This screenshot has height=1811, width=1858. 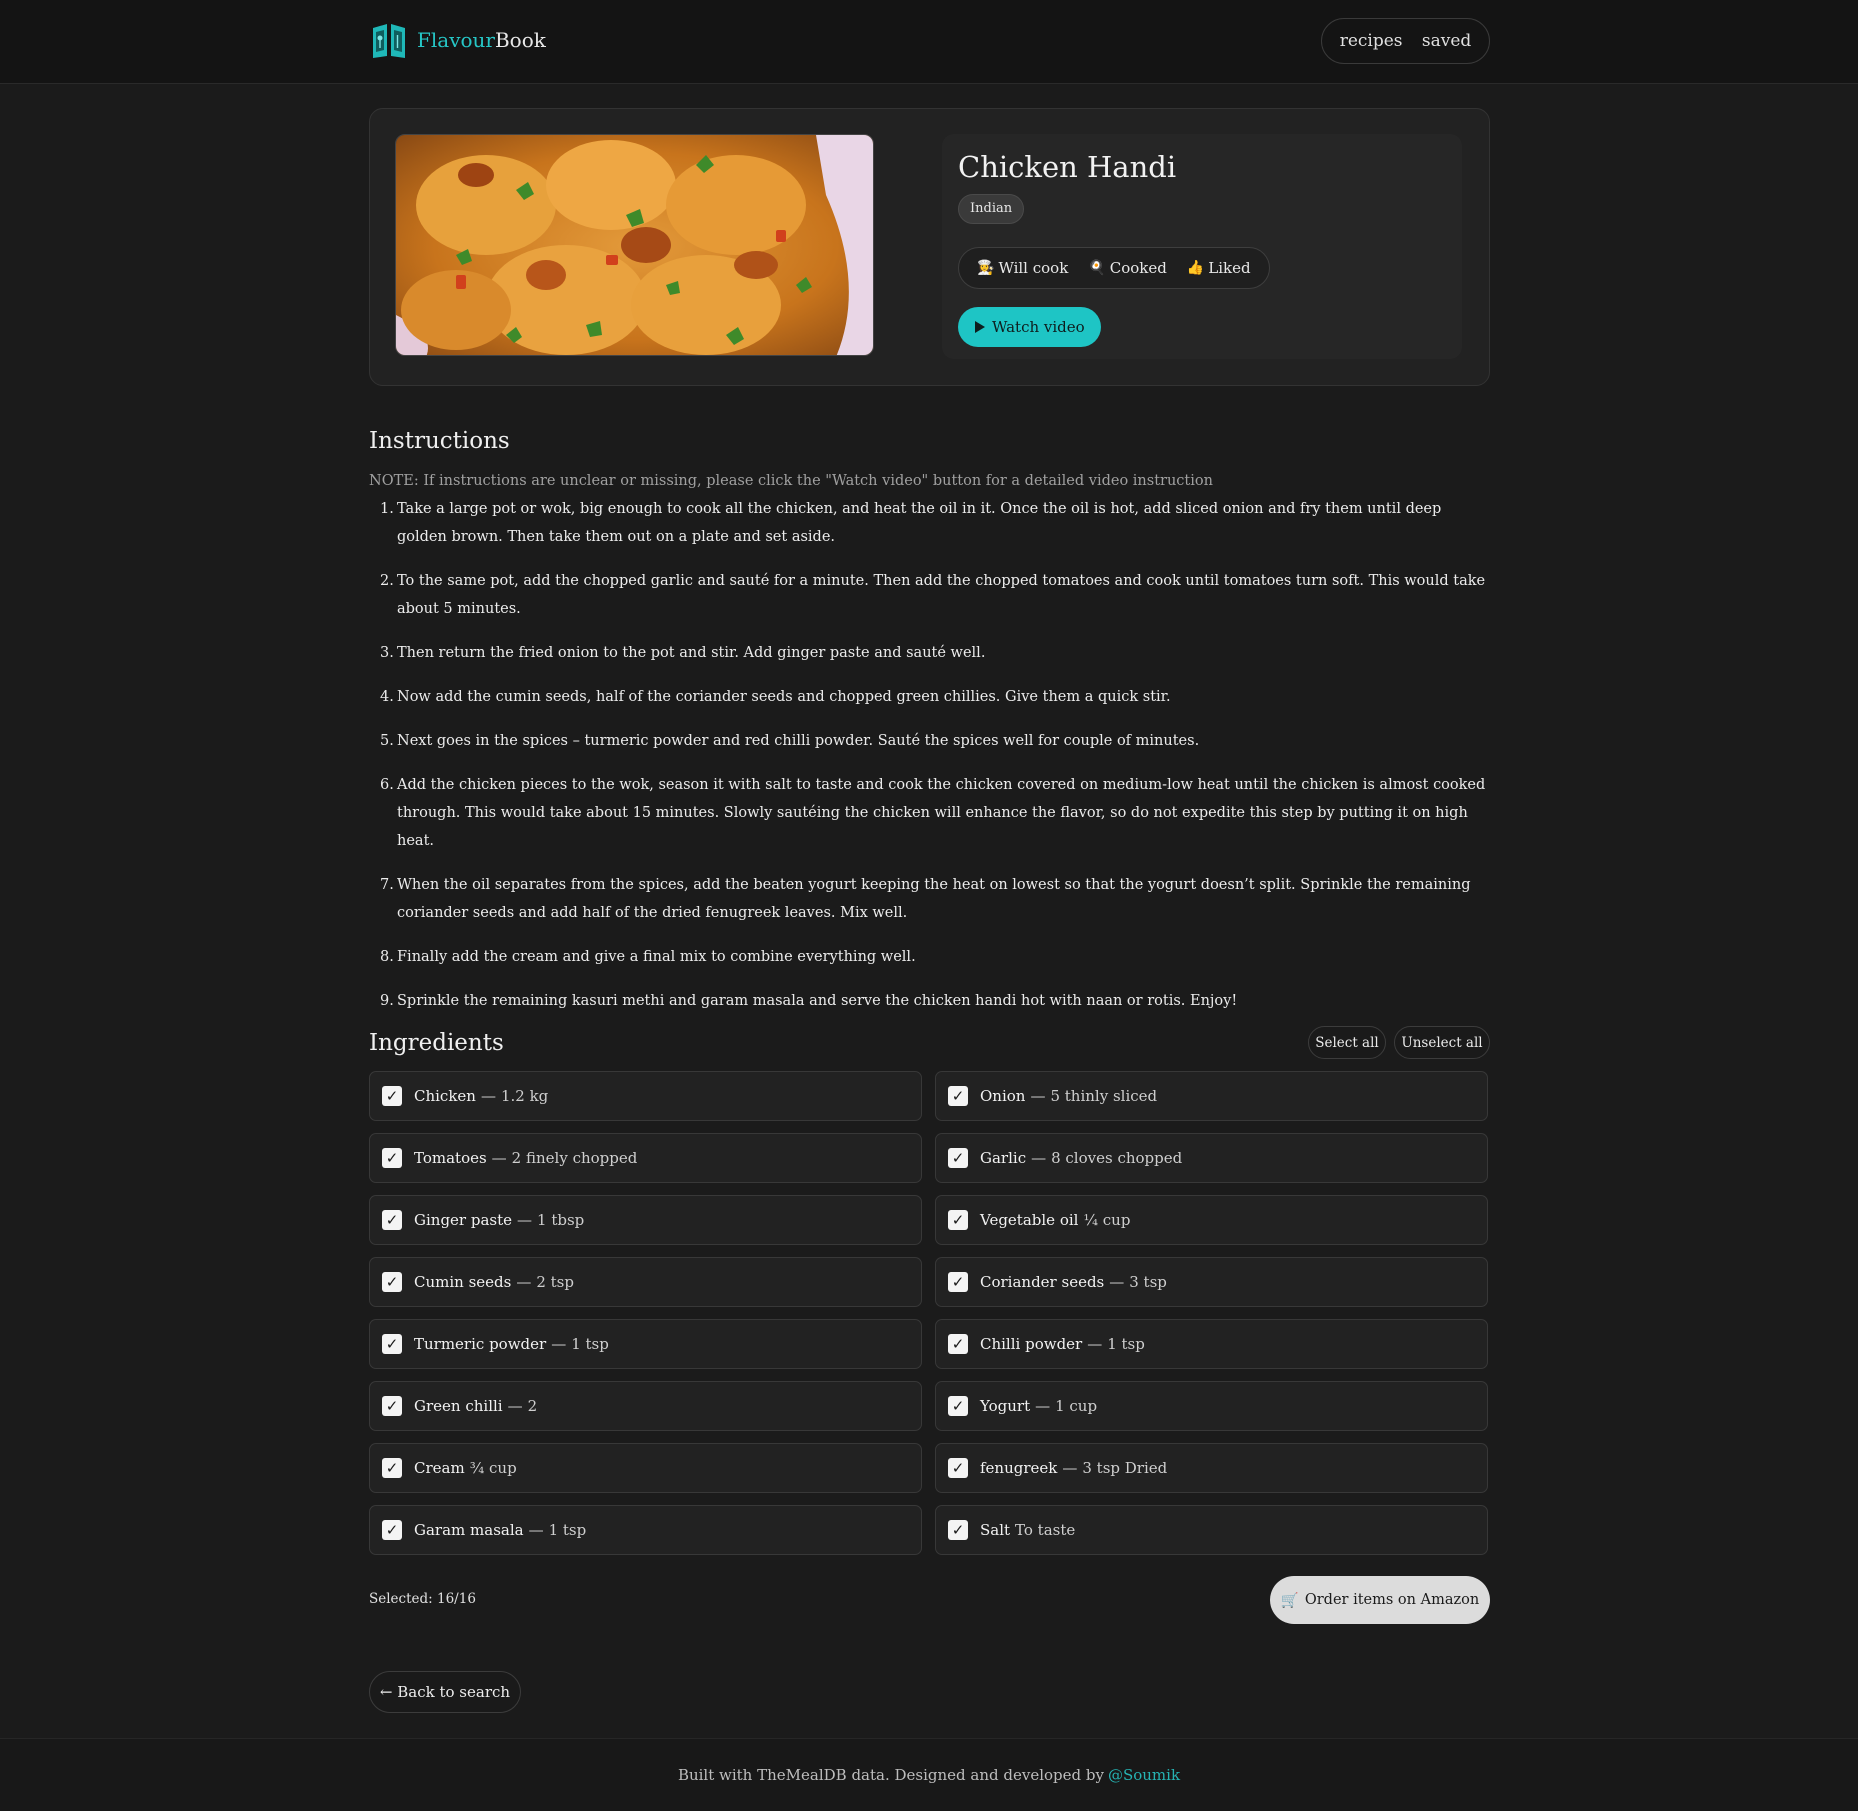 What do you see at coordinates (1104, 1096) in the screenshot?
I see `ingredient-measure: 5 thinly sliced` at bounding box center [1104, 1096].